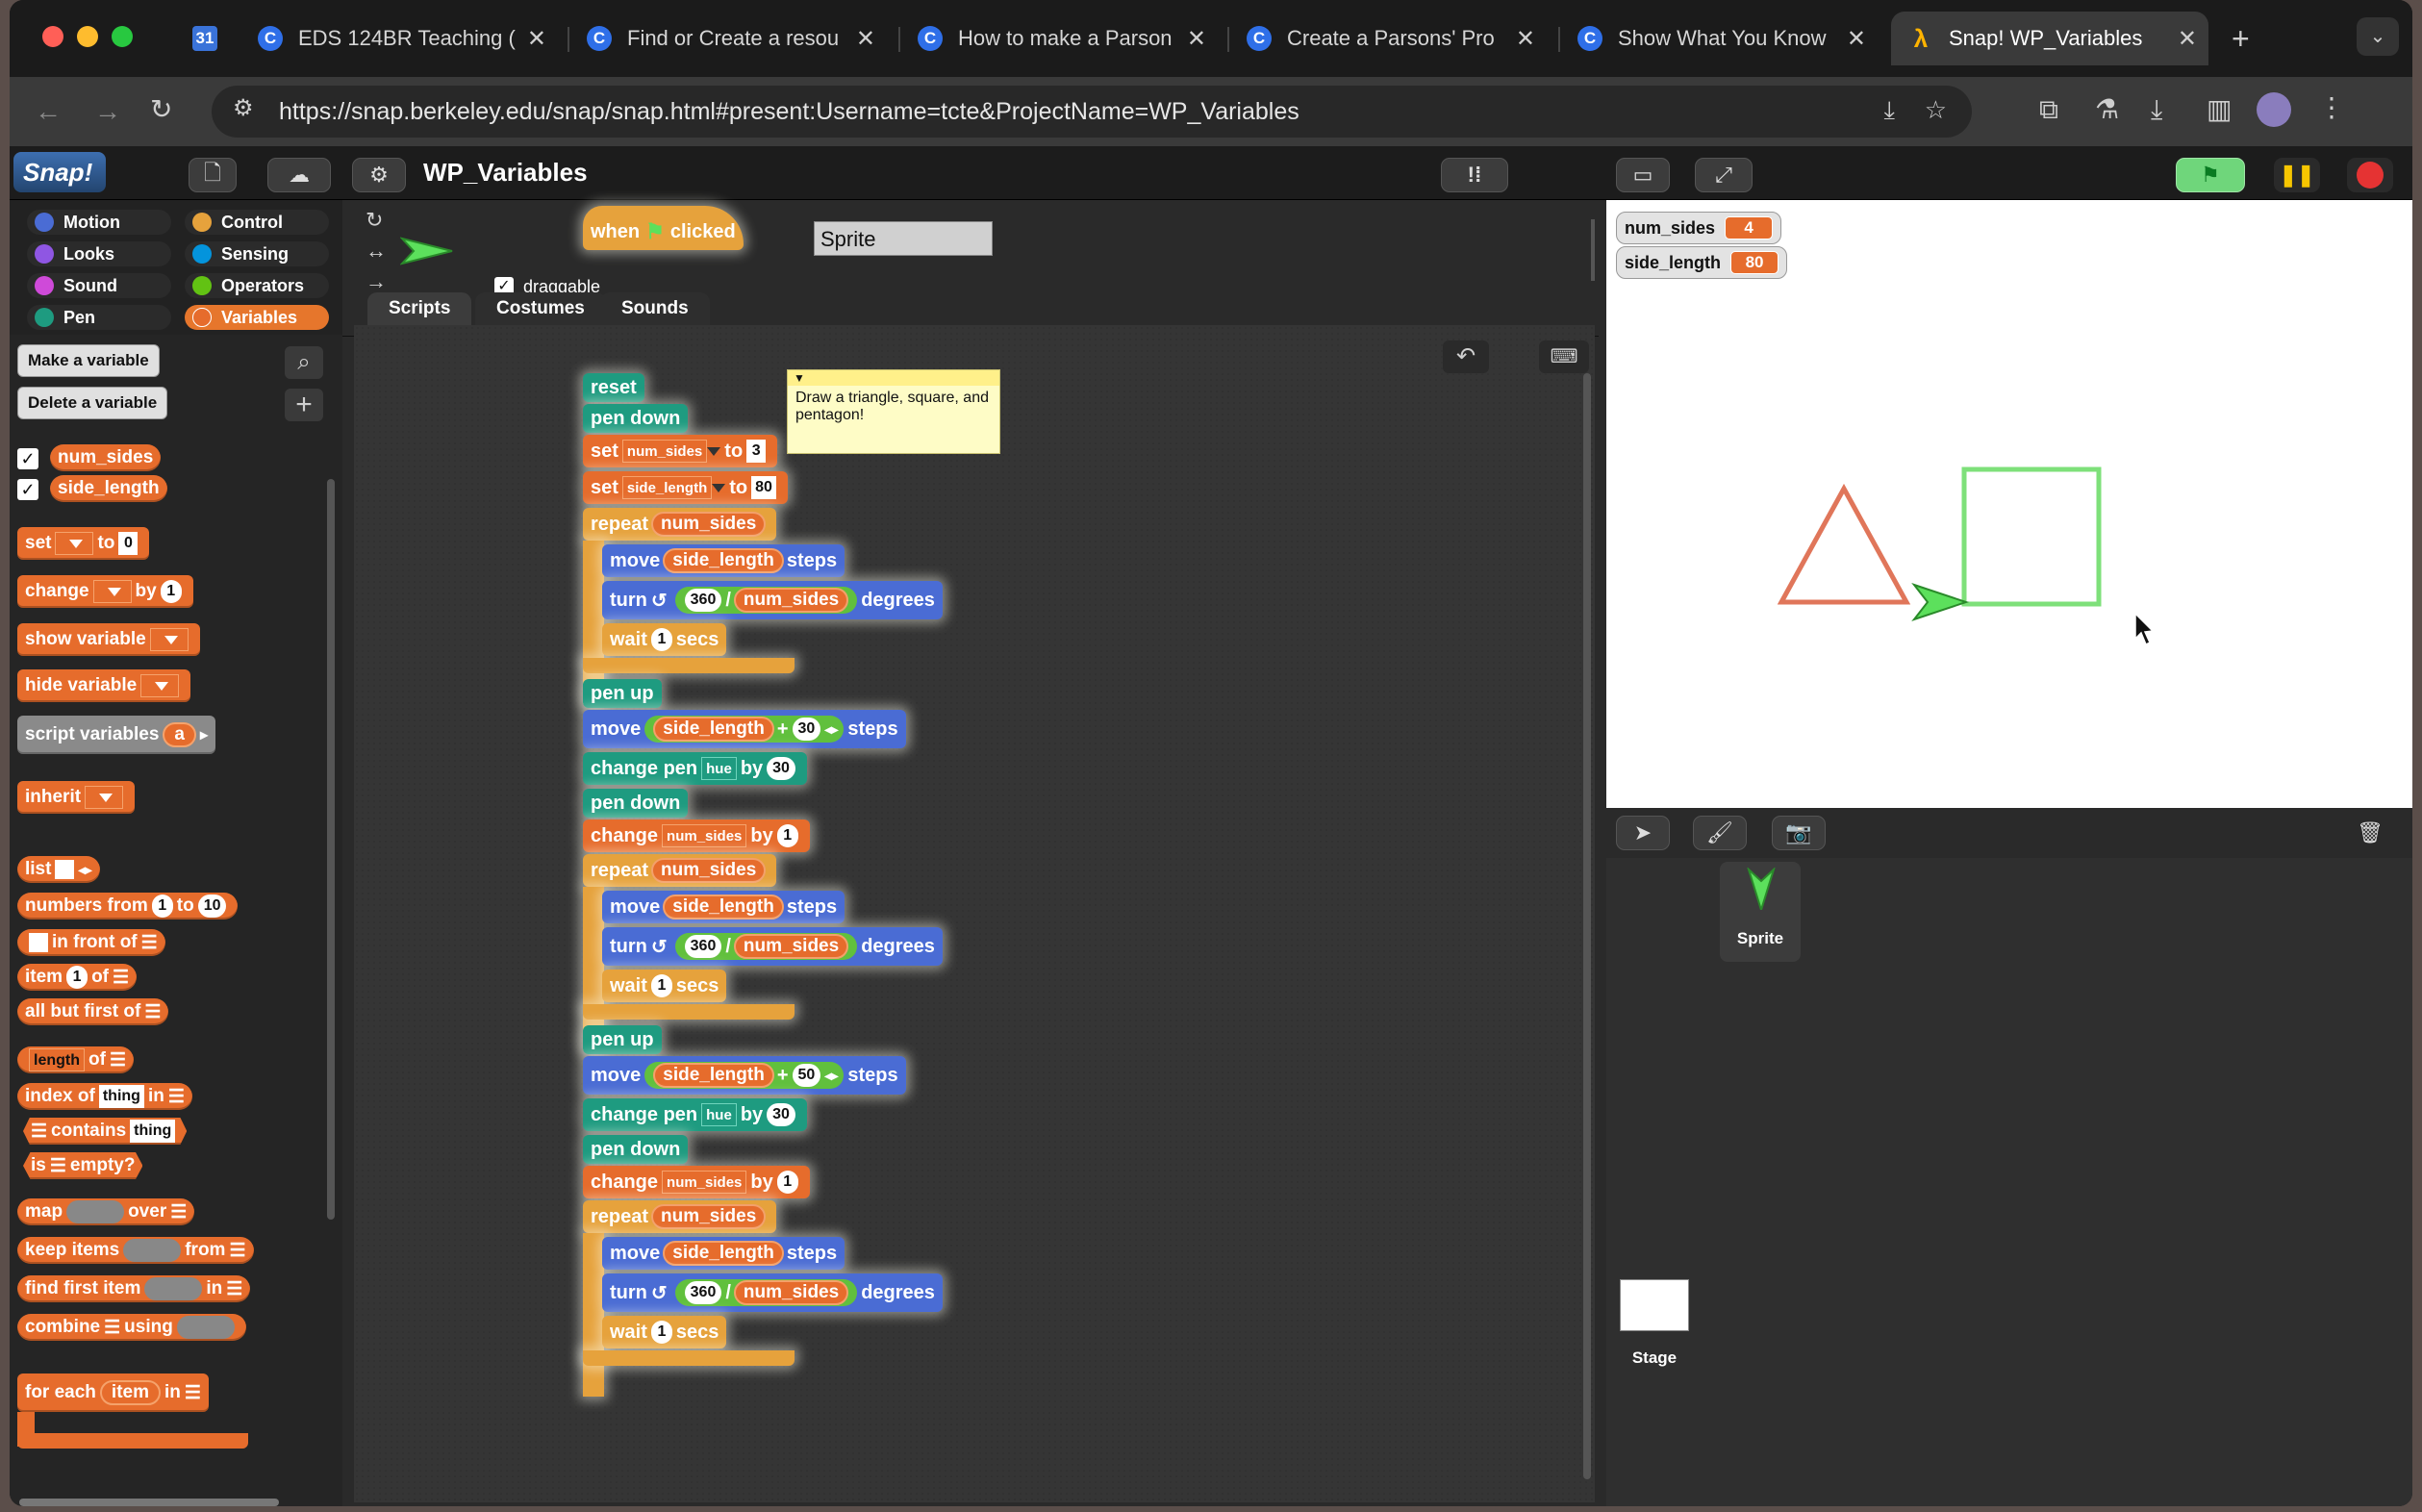 This screenshot has height=1512, width=2422. I want to click on turtle-icon: ➤, so click(1643, 833).